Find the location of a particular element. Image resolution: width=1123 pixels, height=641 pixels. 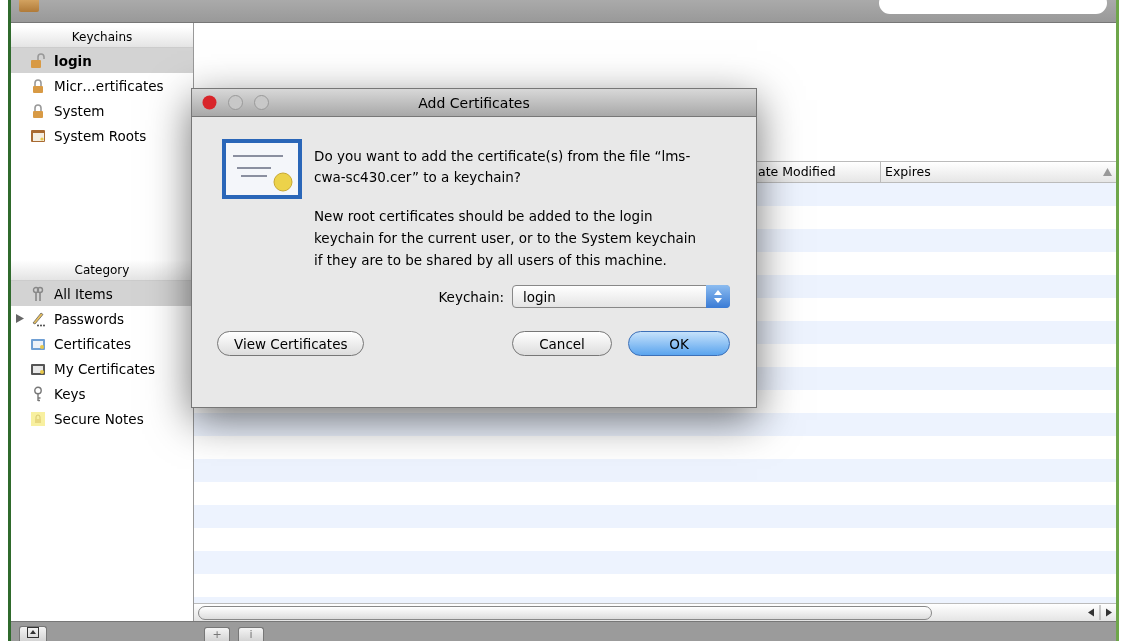

dialog-button: Cancel is located at coordinates (562, 343).